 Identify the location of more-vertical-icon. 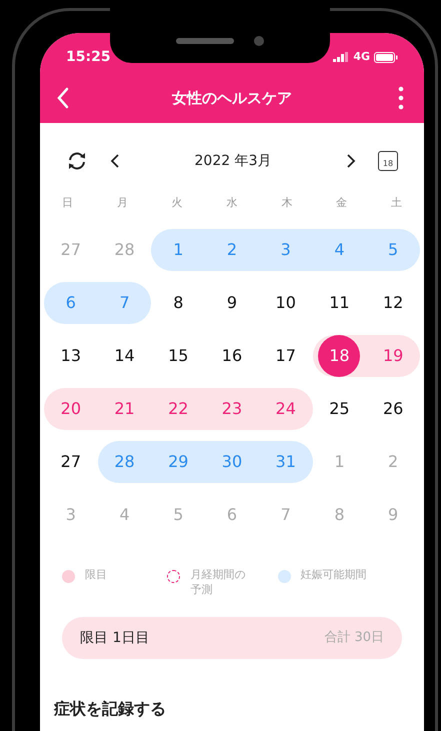
(401, 98).